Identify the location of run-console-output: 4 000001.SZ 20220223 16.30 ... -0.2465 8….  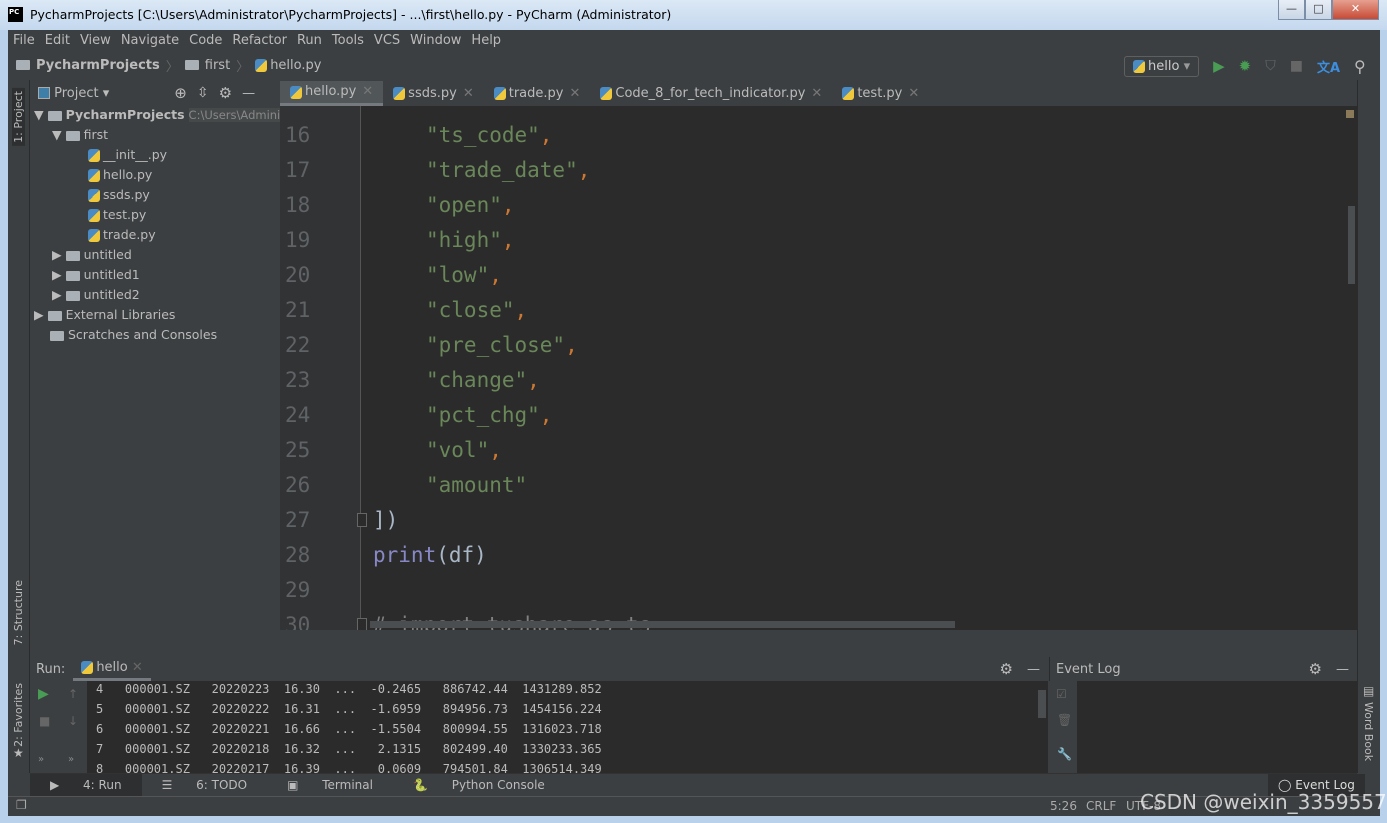
(567, 727).